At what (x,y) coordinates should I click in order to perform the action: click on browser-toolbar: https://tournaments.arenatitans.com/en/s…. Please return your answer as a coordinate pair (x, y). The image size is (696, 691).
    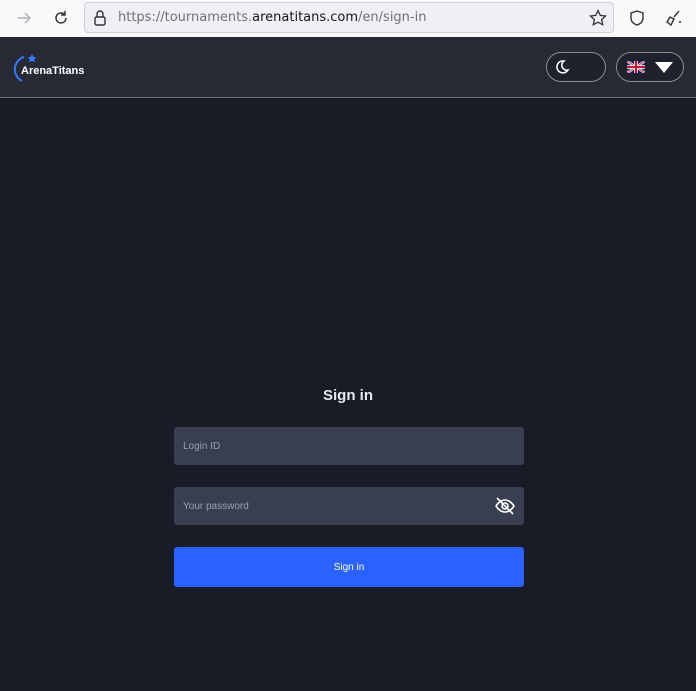
    Looking at the image, I should click on (348, 18).